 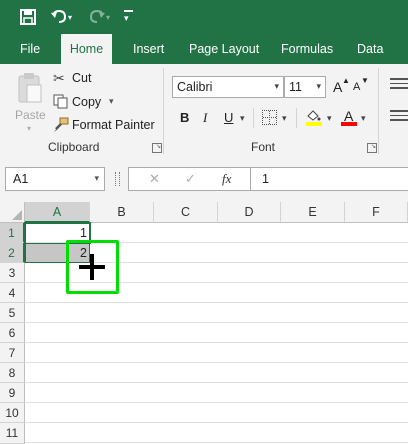 I want to click on paste-dropdown-icon: ▾, so click(x=29, y=128).